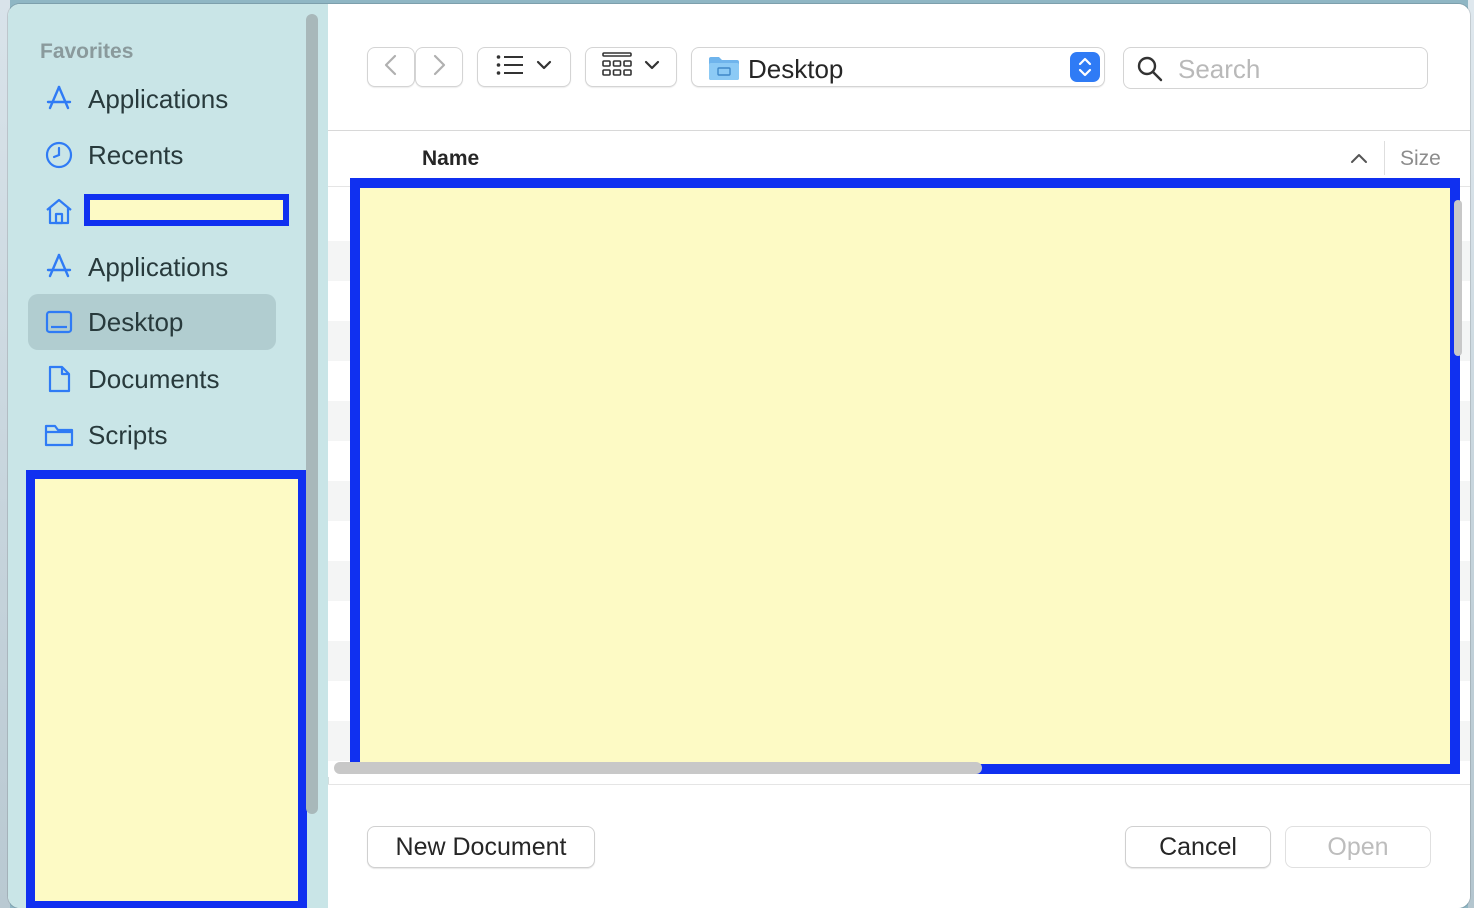 Image resolution: width=1474 pixels, height=908 pixels. I want to click on vertical-scrollbar, so click(1458, 278).